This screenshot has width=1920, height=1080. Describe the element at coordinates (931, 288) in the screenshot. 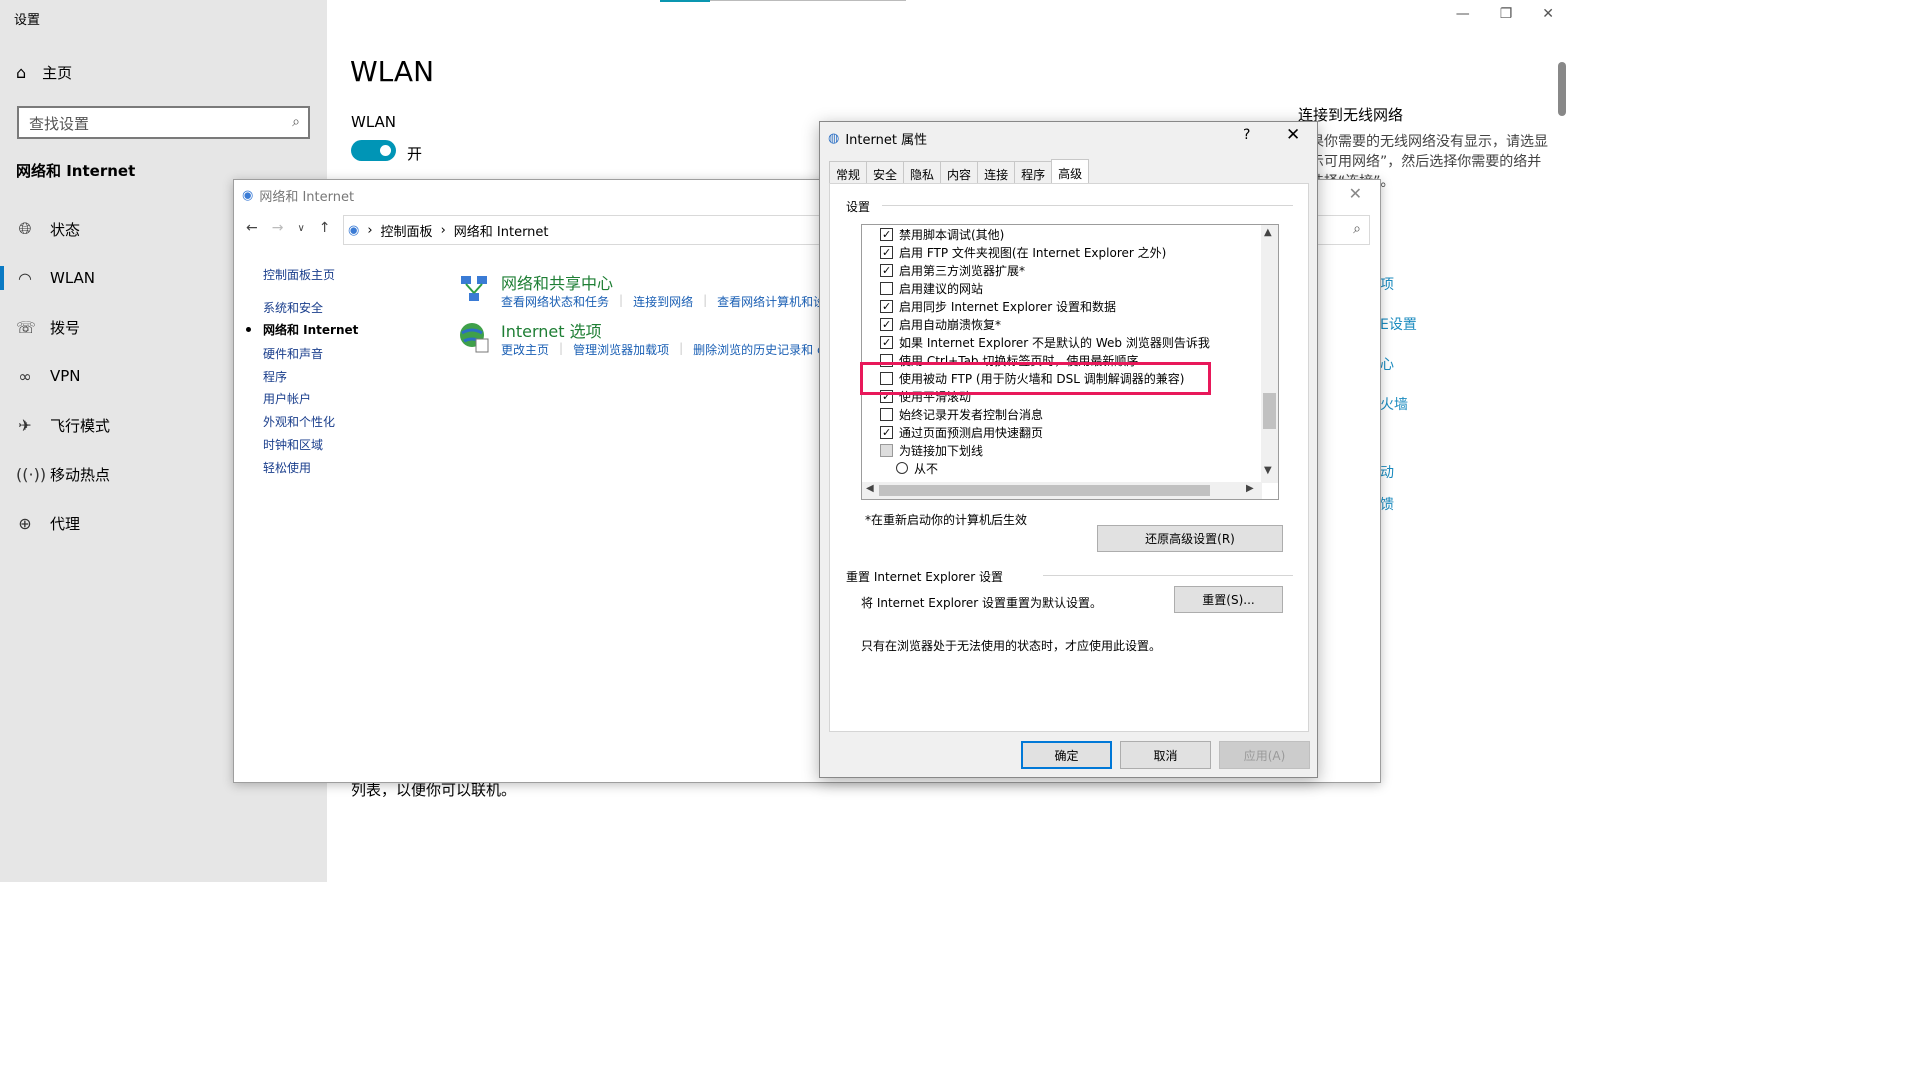

I see `setting-row: 启用建议的网站` at that location.